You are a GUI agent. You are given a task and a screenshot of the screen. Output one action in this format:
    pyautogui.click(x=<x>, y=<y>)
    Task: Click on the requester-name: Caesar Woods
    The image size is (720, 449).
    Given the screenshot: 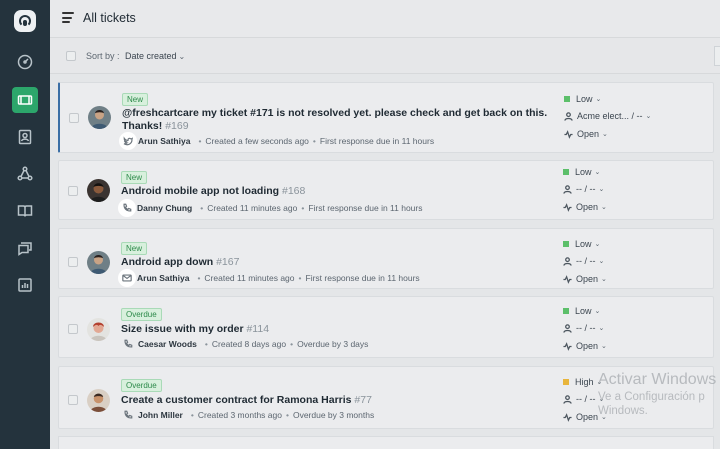 What is the action you would take?
    pyautogui.click(x=167, y=344)
    